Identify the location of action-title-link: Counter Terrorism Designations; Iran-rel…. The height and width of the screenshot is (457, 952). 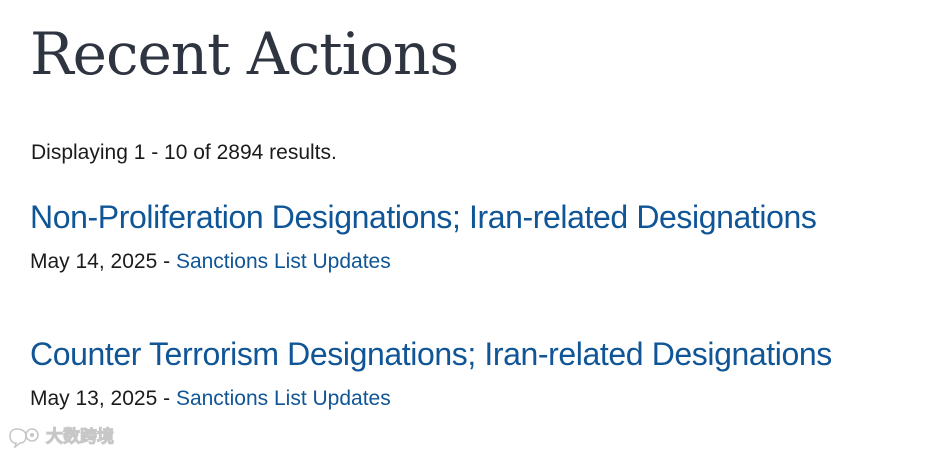
(487, 354).